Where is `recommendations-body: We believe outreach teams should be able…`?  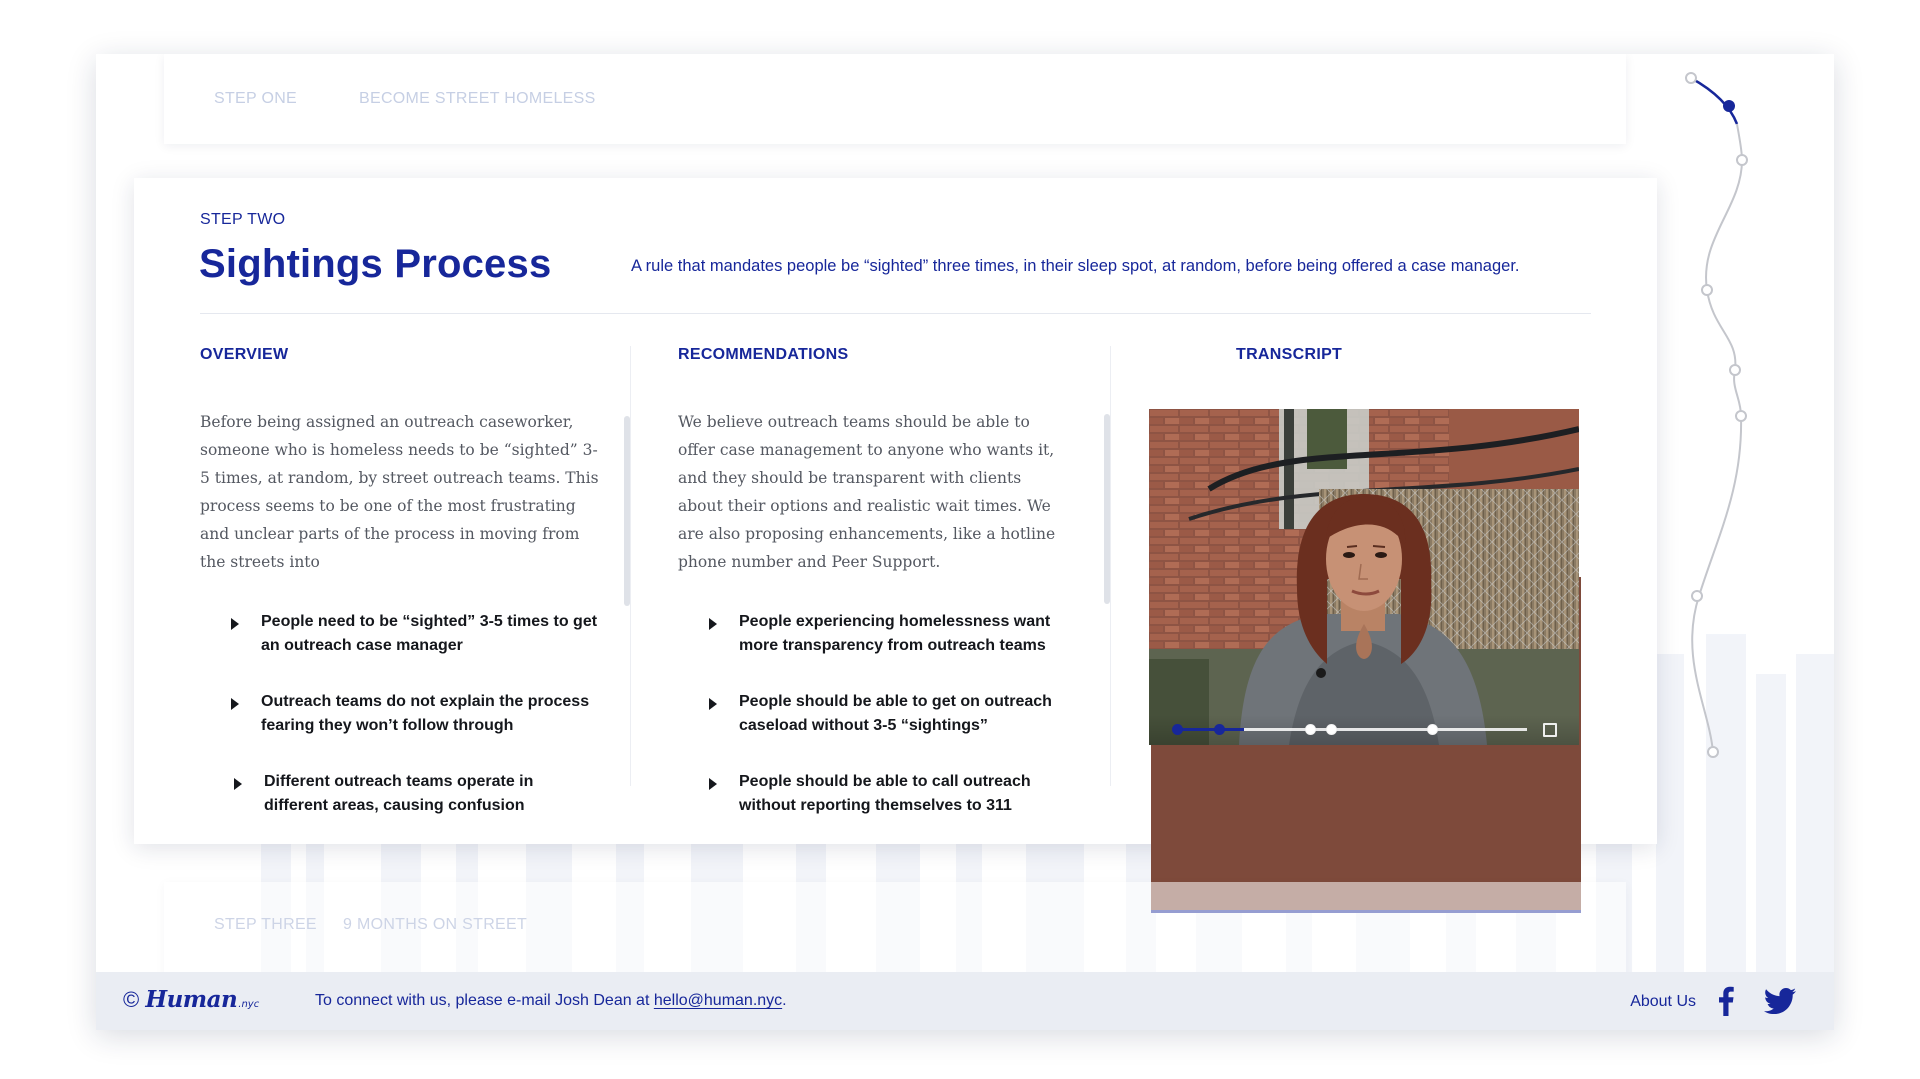 recommendations-body: We believe outreach teams should be able… is located at coordinates (867, 492).